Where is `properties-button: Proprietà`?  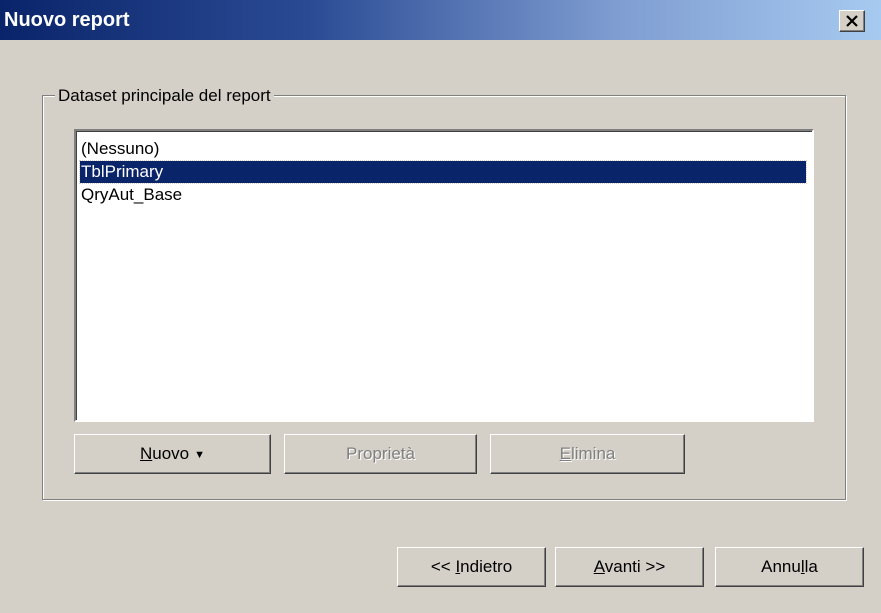
properties-button: Proprietà is located at coordinates (380, 454).